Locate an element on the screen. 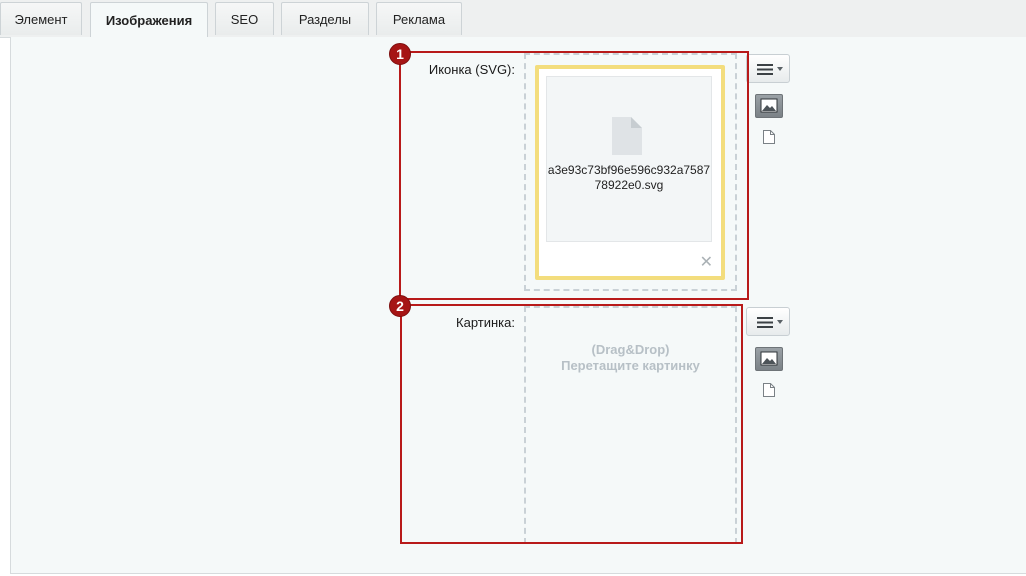 This screenshot has width=1026, height=576. tab-element: Элемент is located at coordinates (41, 18).